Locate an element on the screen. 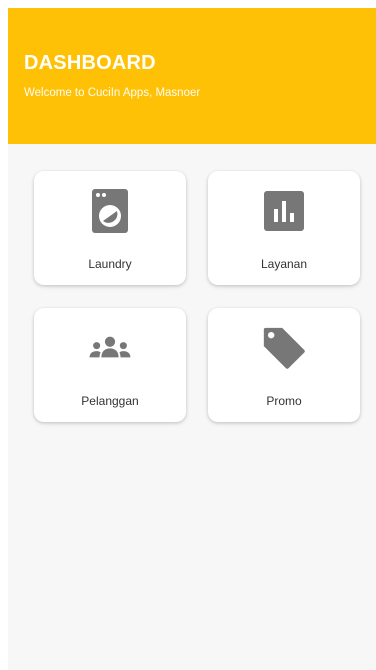 This screenshot has height=670, width=376. bar-chart-icon is located at coordinates (284, 211).